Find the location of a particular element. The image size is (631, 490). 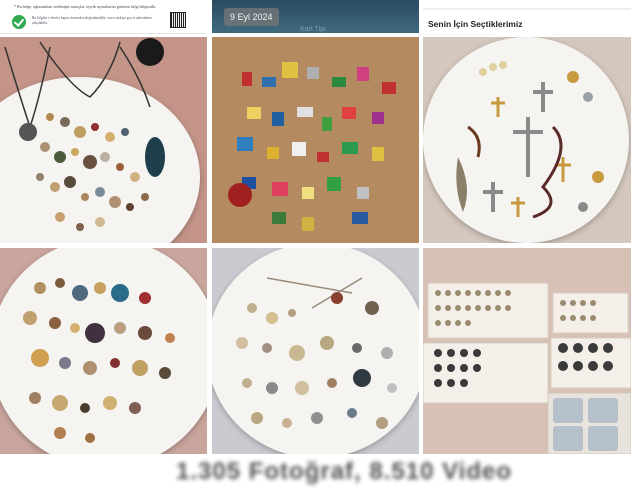

faded-caption: Kart Tipi is located at coordinates (313, 29).